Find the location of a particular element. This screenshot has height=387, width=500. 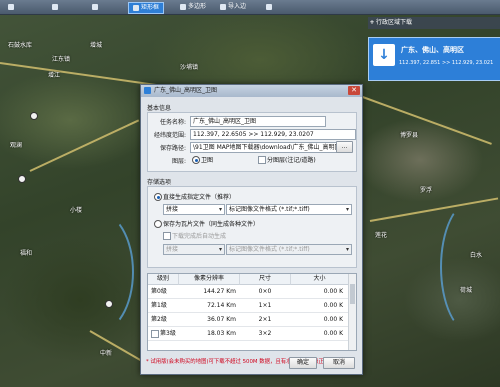

storage-options-heading: 存储选项 is located at coordinates (159, 182).